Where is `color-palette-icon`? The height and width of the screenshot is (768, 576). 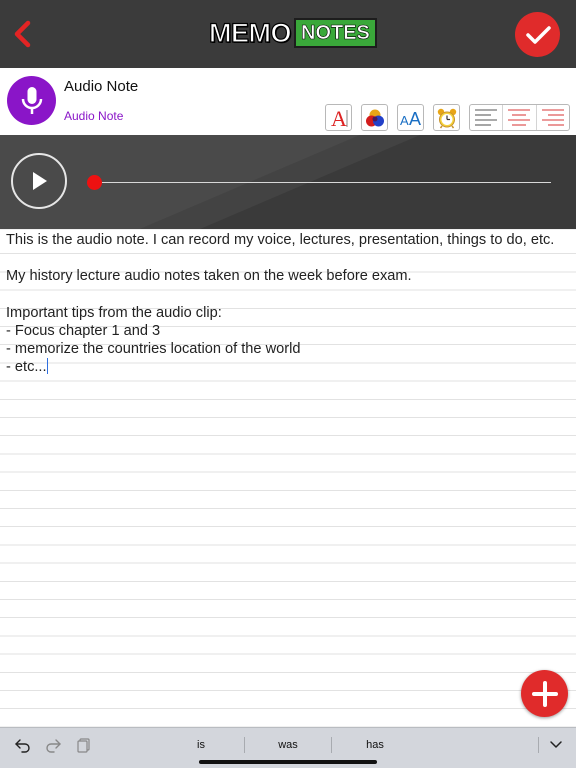
color-palette-icon is located at coordinates (374, 117).